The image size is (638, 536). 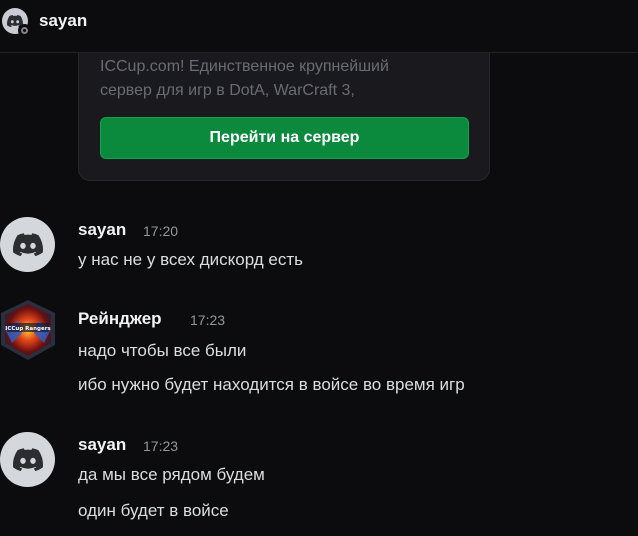 I want to click on embed-description-line-2: сервер для игр в DotA, WarCraft 3,, so click(x=227, y=90).